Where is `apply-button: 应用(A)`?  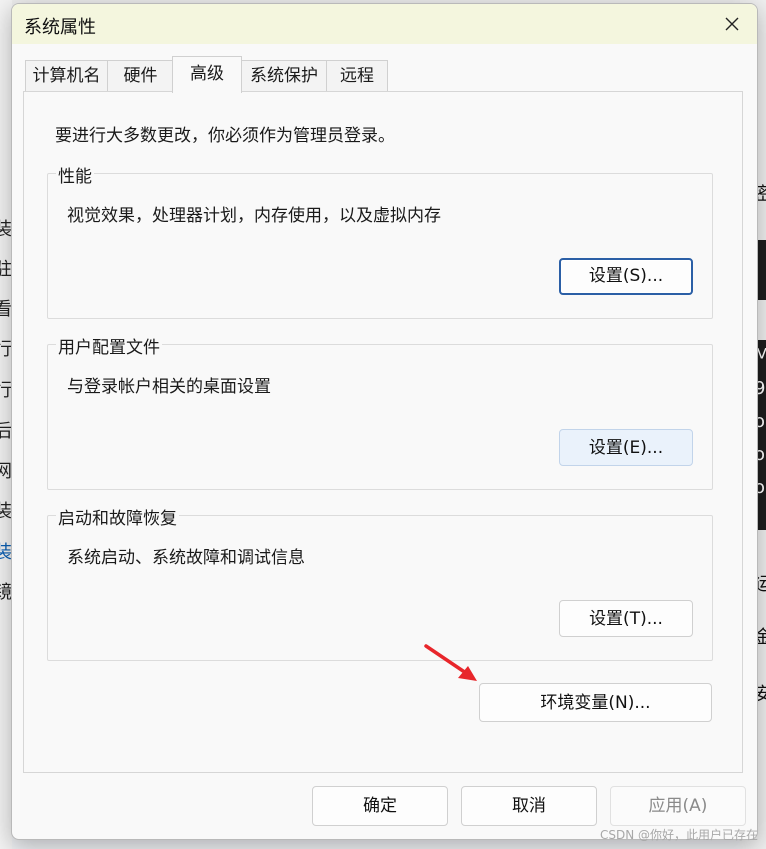
apply-button: 应用(A) is located at coordinates (678, 806).